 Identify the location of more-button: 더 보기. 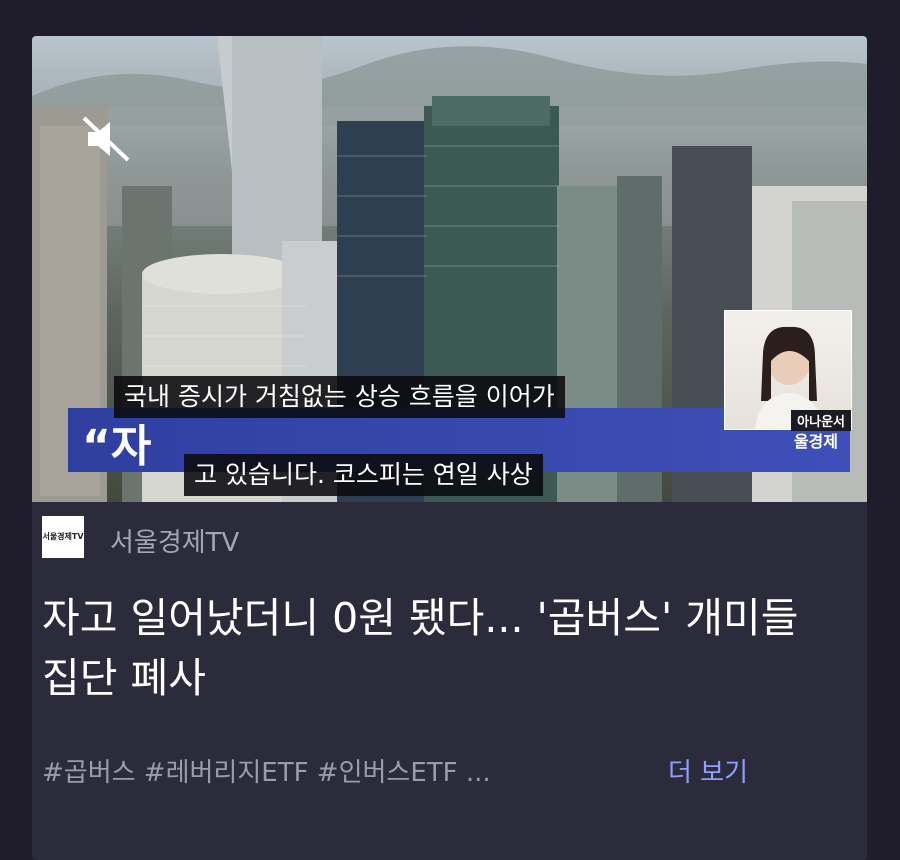
(708, 770).